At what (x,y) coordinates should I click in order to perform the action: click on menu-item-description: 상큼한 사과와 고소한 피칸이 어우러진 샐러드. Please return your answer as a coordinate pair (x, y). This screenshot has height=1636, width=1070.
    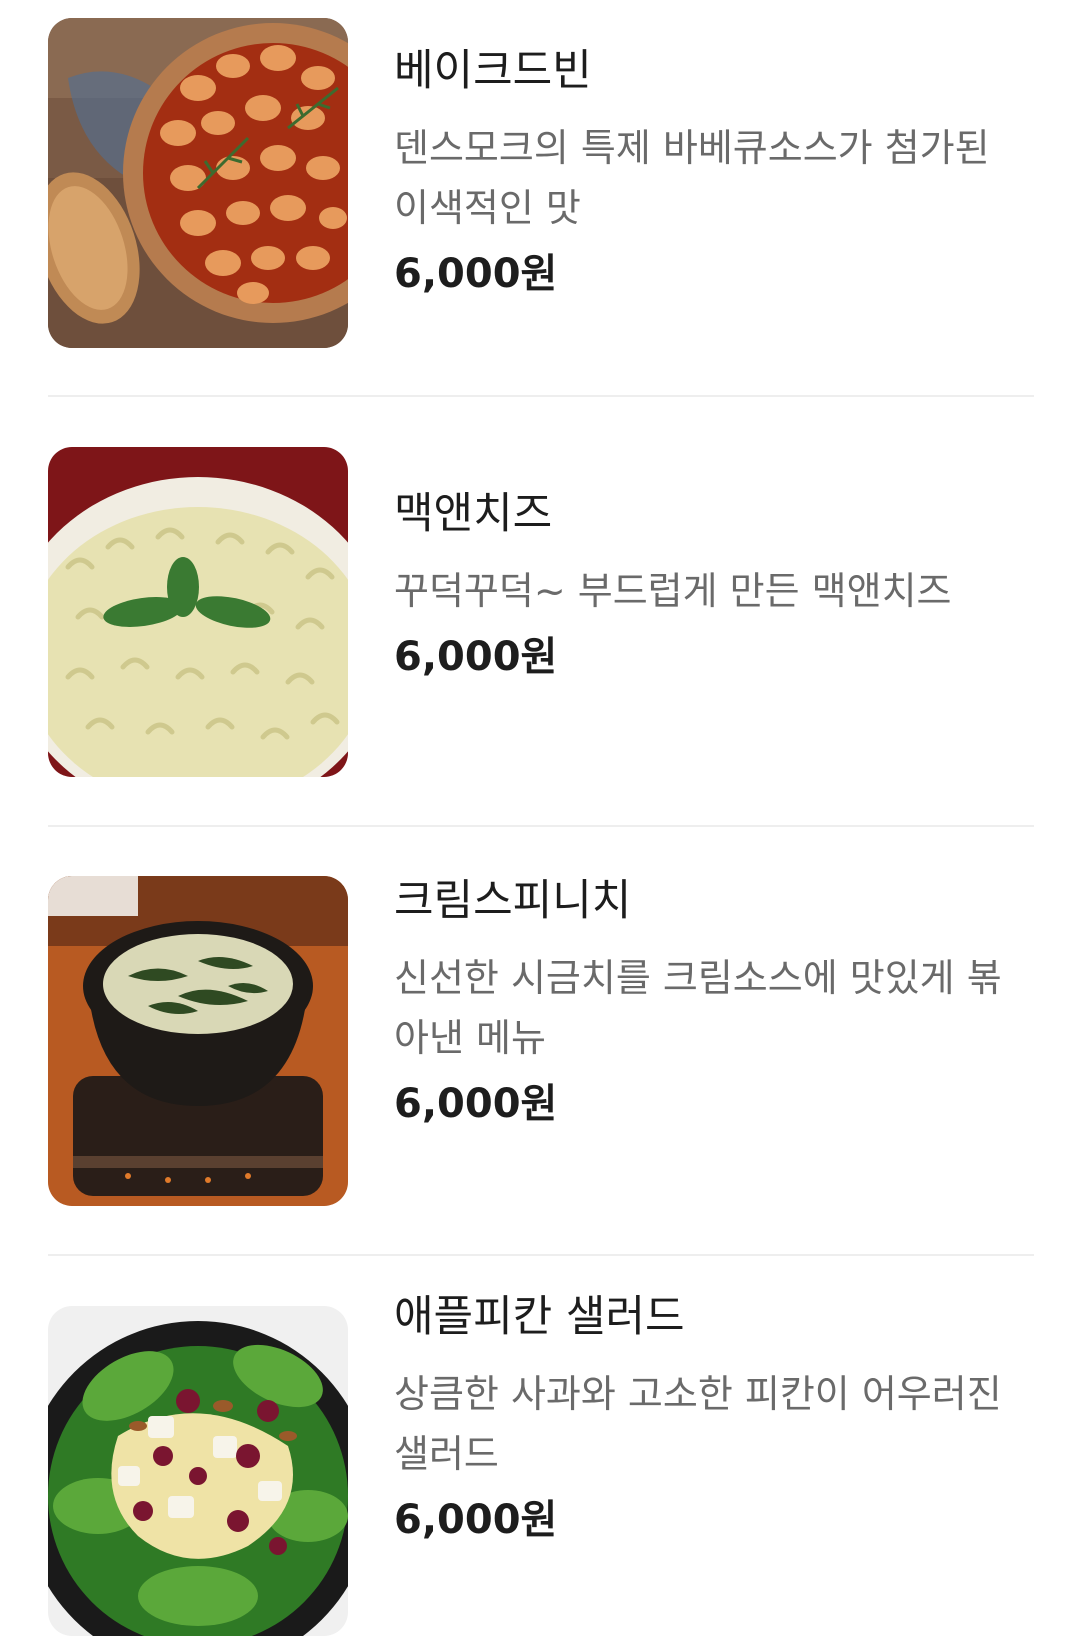
    Looking at the image, I should click on (698, 1423).